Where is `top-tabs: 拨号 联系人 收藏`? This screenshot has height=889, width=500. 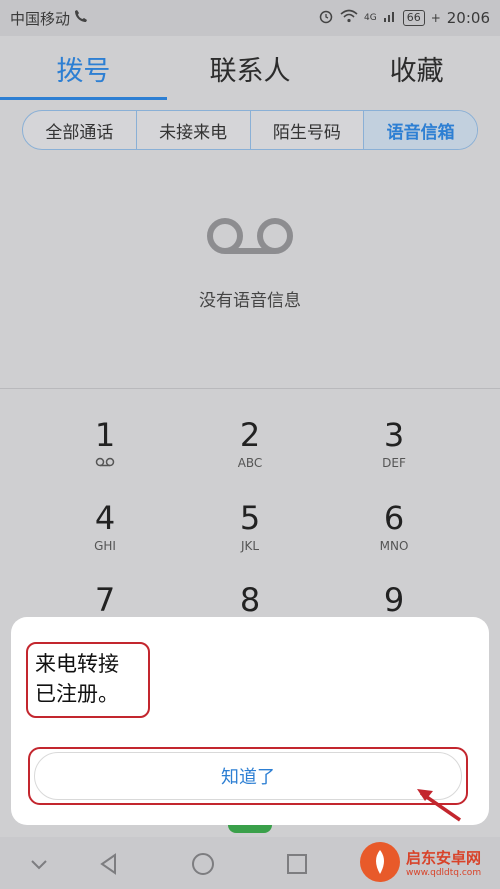 top-tabs: 拨号 联系人 收藏 is located at coordinates (250, 68).